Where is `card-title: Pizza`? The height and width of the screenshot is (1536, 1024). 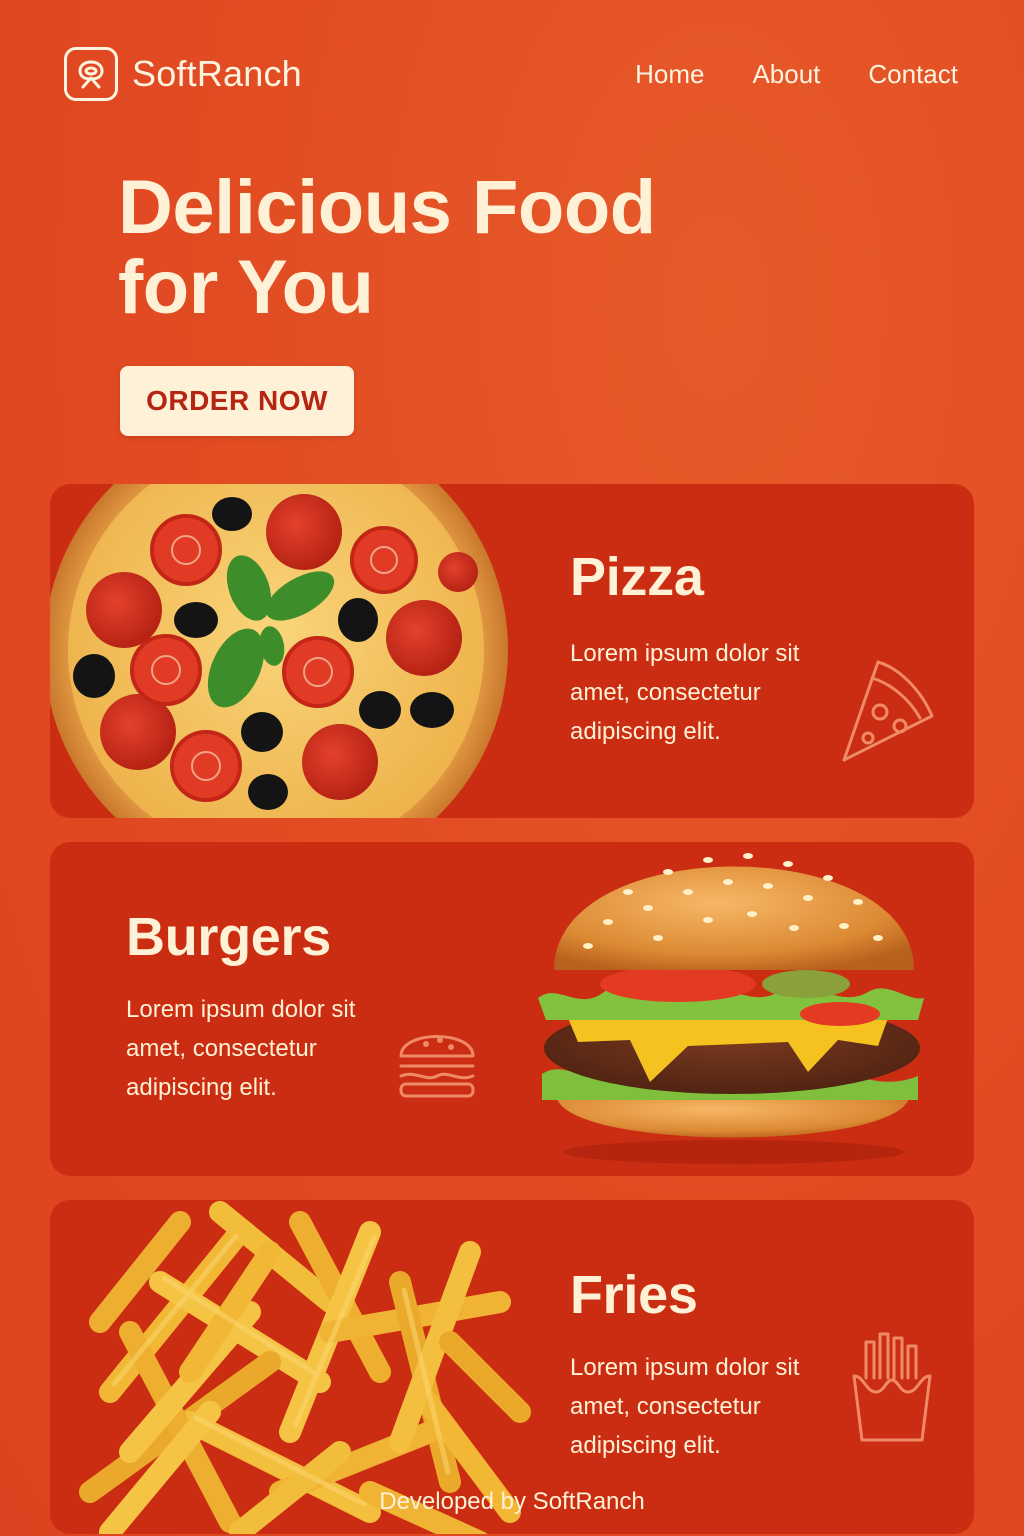 card-title: Pizza is located at coordinates (637, 577).